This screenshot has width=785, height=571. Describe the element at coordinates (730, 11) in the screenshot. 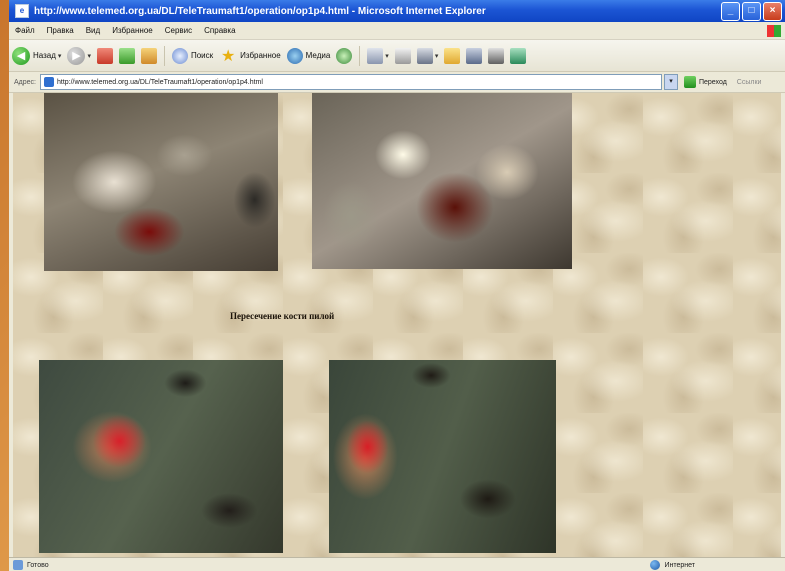

I see `minimize-button: _` at that location.